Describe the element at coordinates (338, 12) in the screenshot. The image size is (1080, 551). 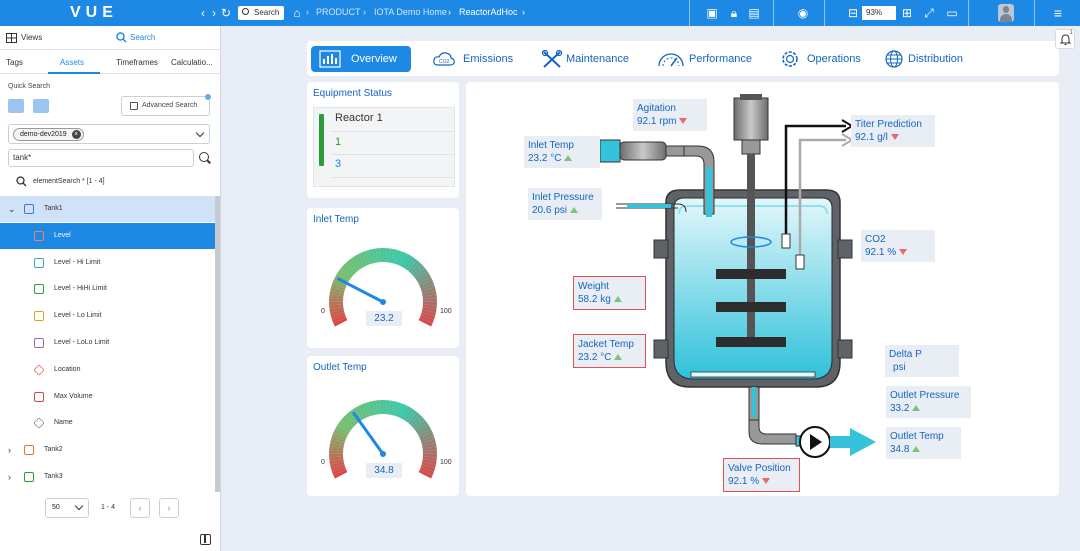
I see `breadcrumb-product: PRODUCT` at that location.